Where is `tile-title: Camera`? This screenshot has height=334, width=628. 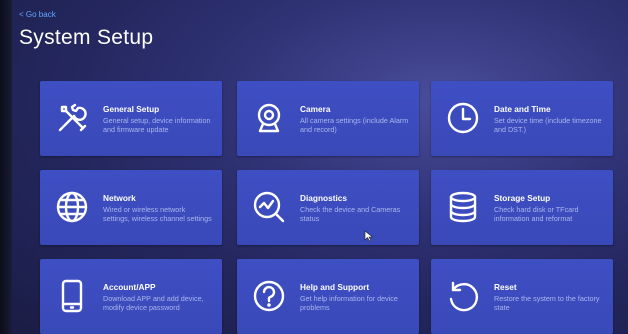 tile-title: Camera is located at coordinates (315, 109).